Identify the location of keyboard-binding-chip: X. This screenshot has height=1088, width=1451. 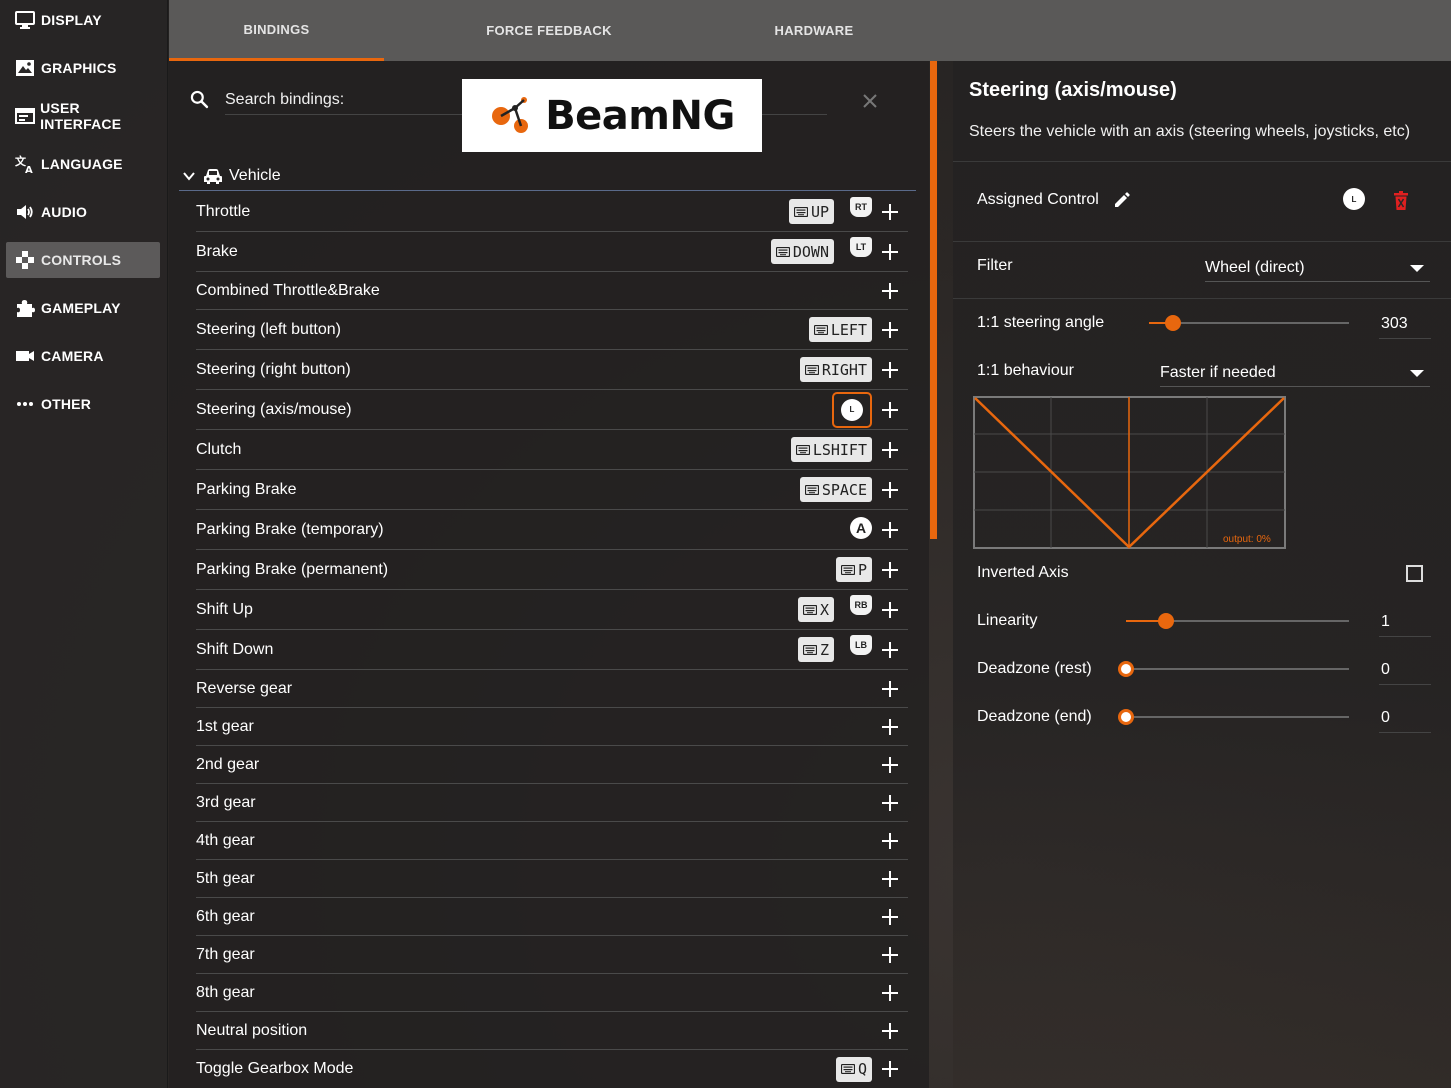
(815, 609).